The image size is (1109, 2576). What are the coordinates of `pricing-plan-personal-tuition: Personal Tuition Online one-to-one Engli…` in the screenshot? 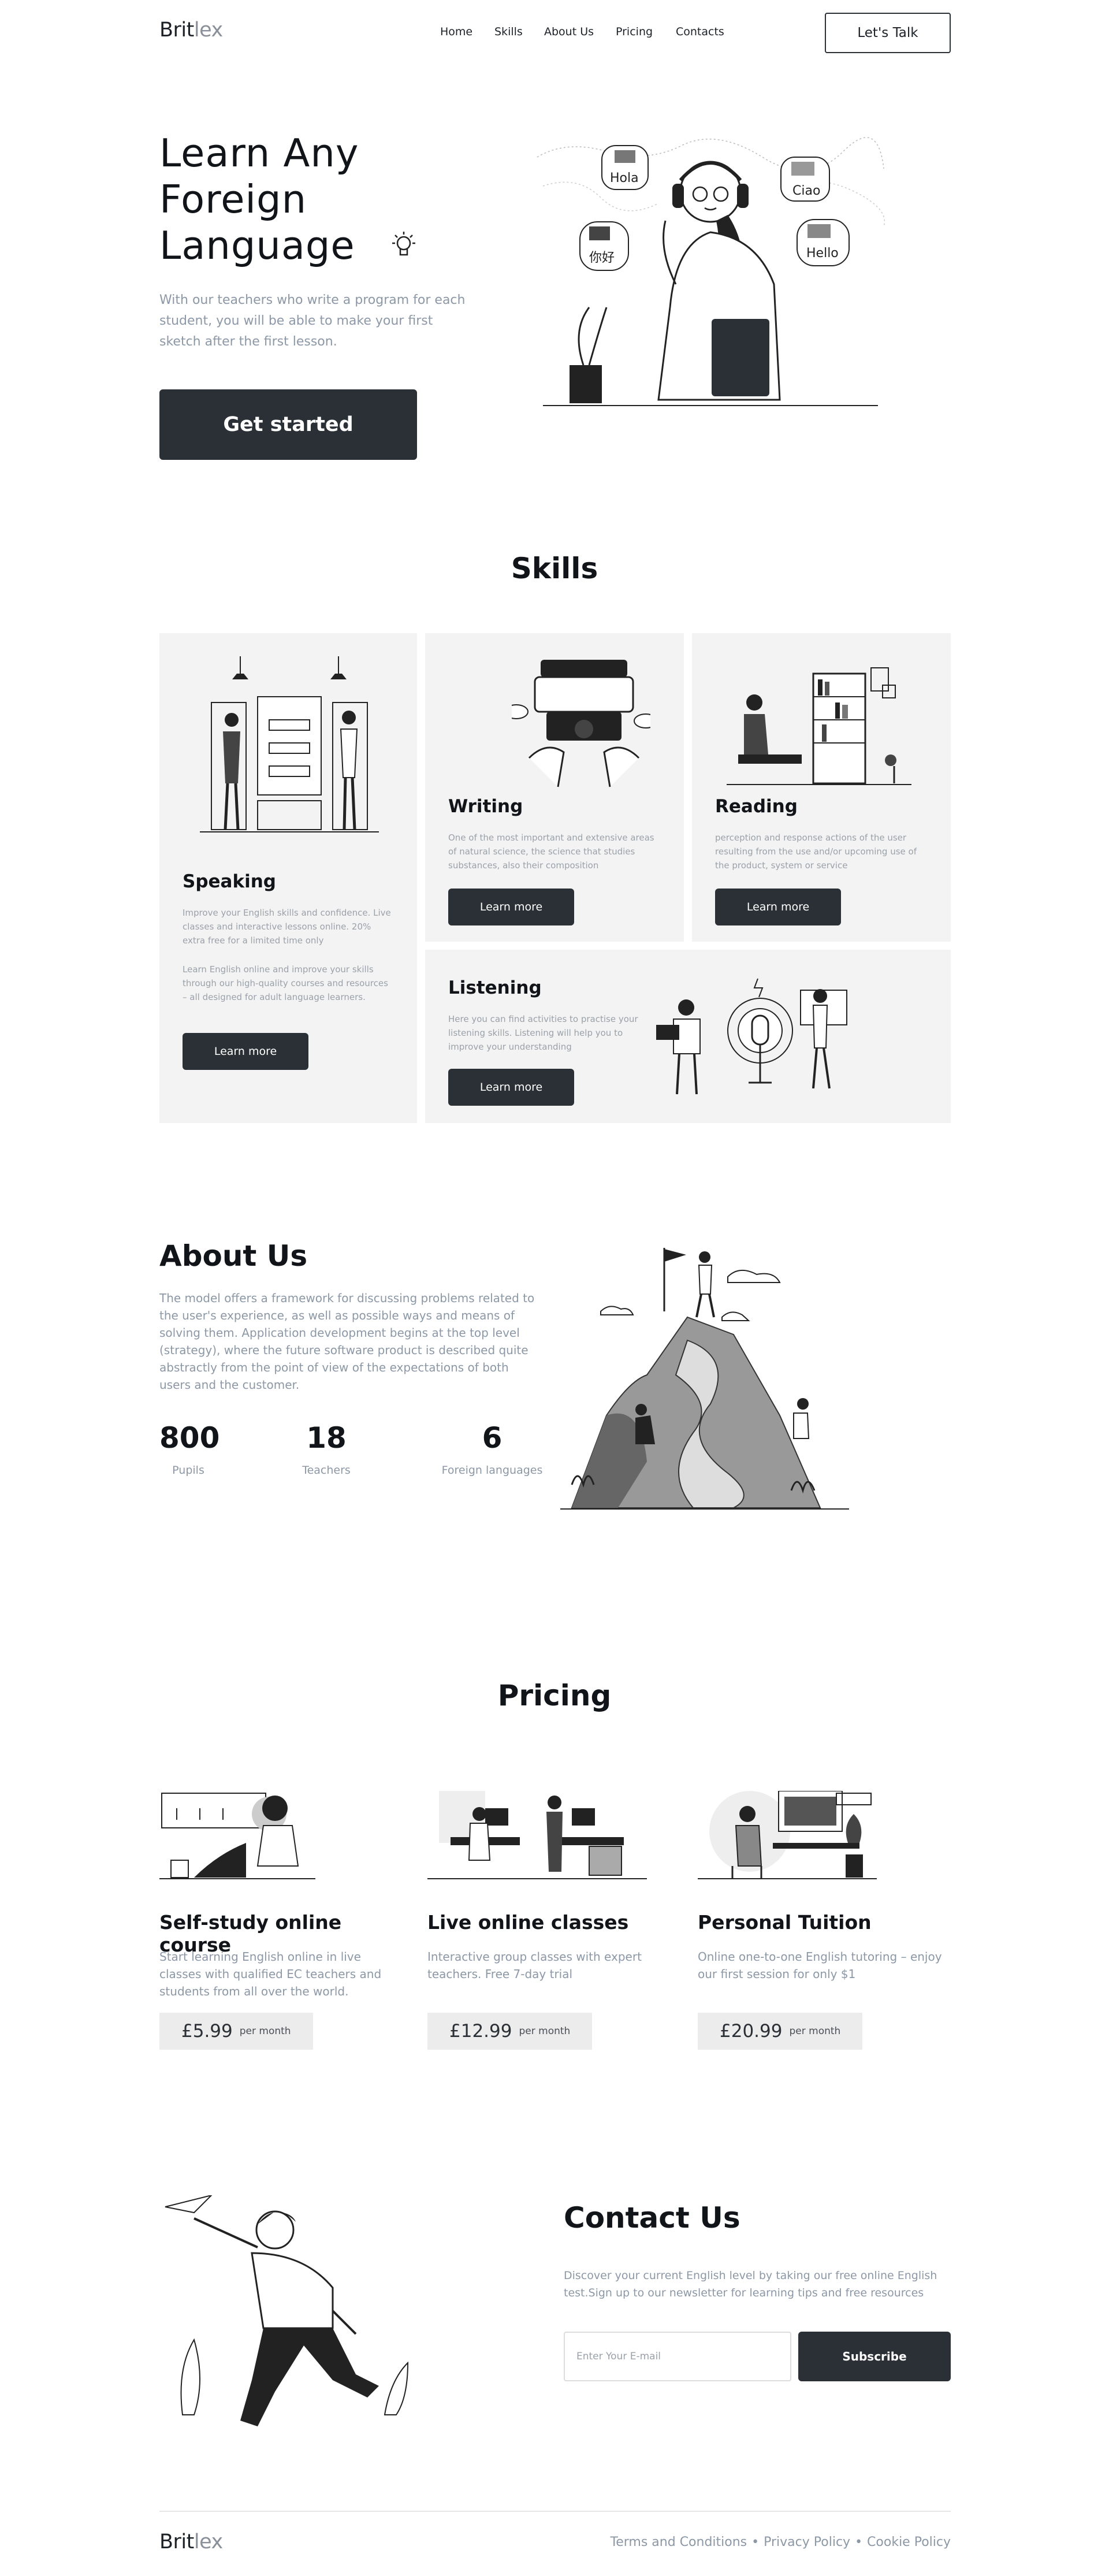 It's located at (825, 1926).